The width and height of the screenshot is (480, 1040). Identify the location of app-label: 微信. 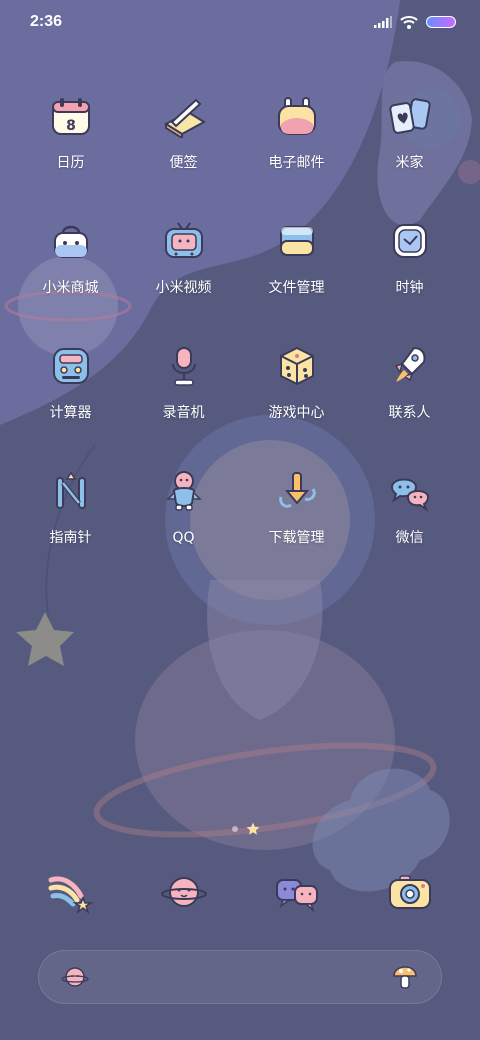
(409, 538).